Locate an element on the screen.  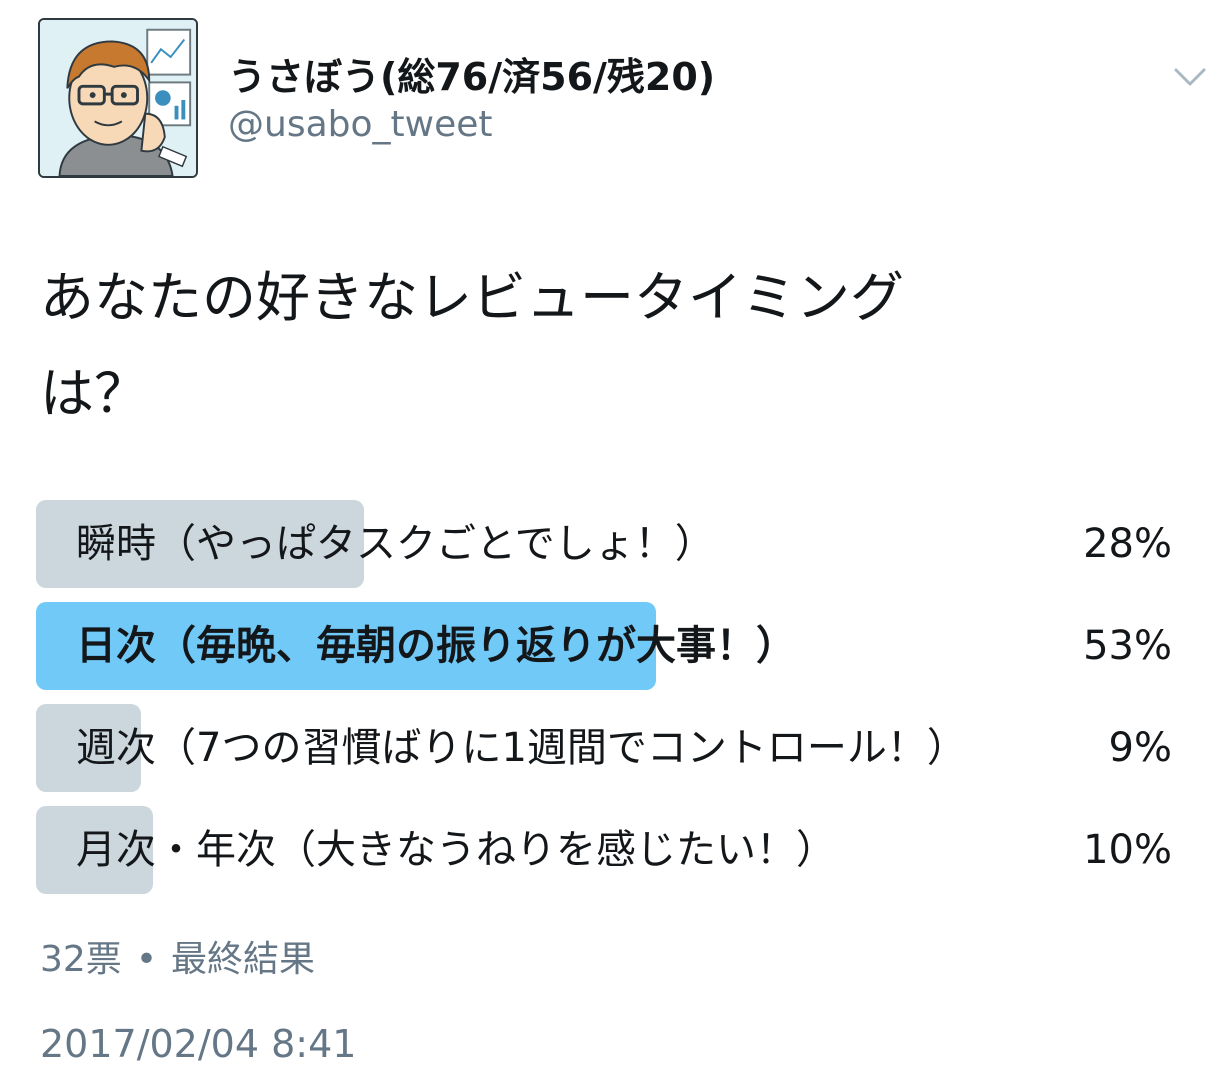
poll-option: 瞬時（やっぱタスクごとでしょ！） 28% is located at coordinates (604, 544).